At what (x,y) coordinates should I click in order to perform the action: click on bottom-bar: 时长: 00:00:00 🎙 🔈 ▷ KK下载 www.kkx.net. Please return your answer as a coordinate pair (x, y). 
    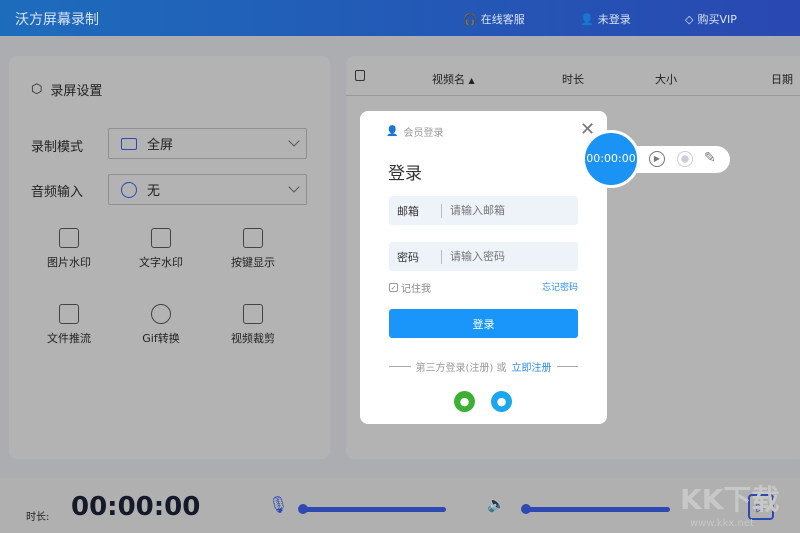
    Looking at the image, I should click on (400, 505).